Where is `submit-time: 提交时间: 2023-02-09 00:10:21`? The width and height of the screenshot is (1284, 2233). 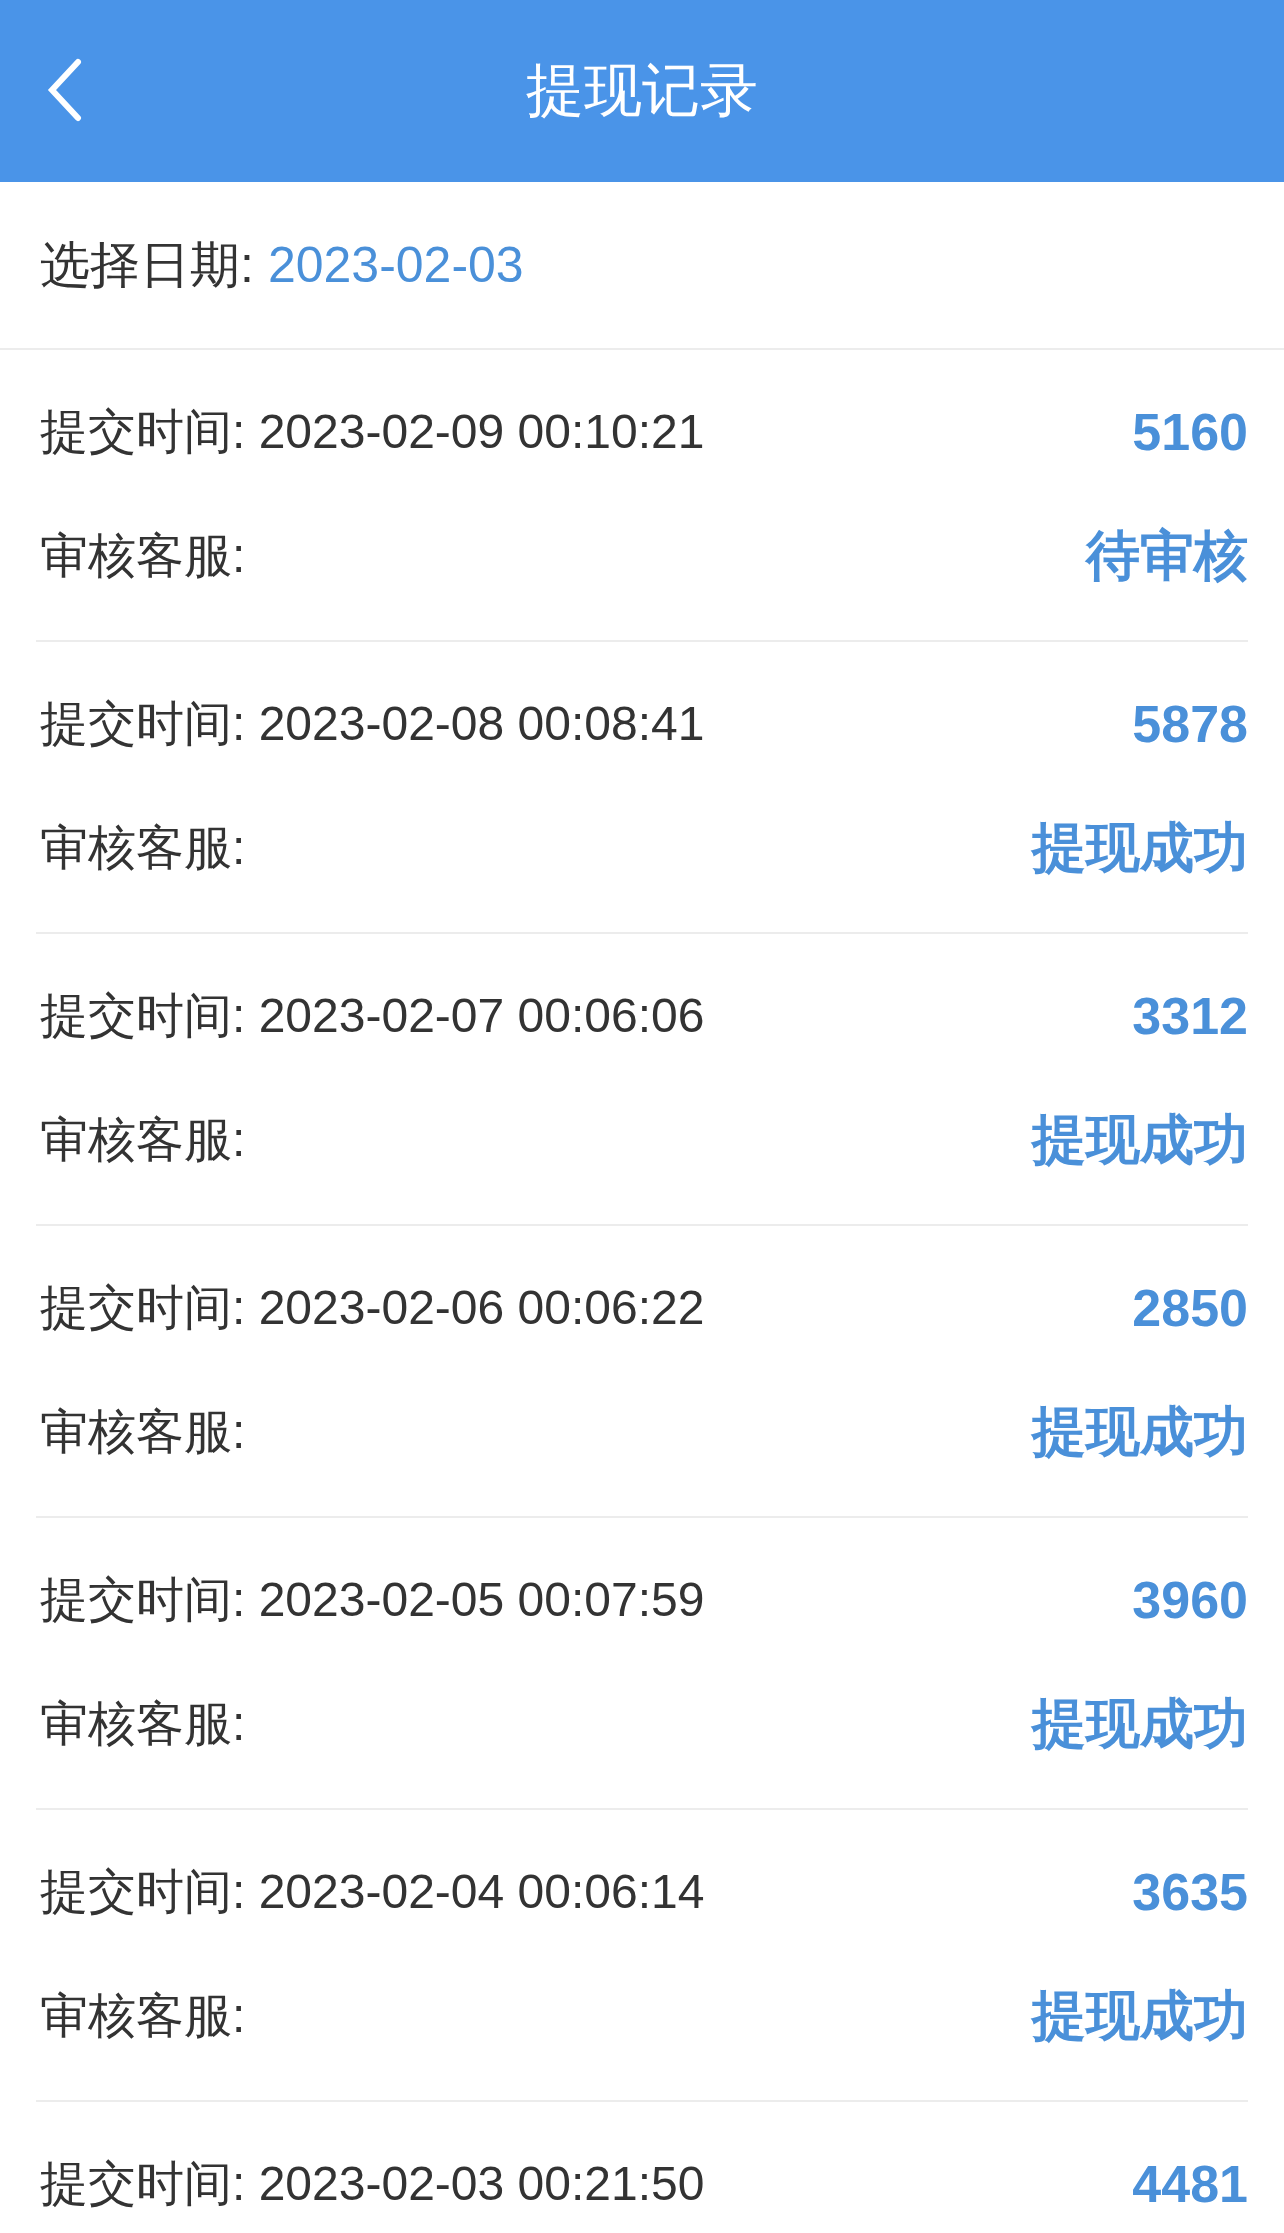 submit-time: 提交时间: 2023-02-09 00:10:21 is located at coordinates (372, 432).